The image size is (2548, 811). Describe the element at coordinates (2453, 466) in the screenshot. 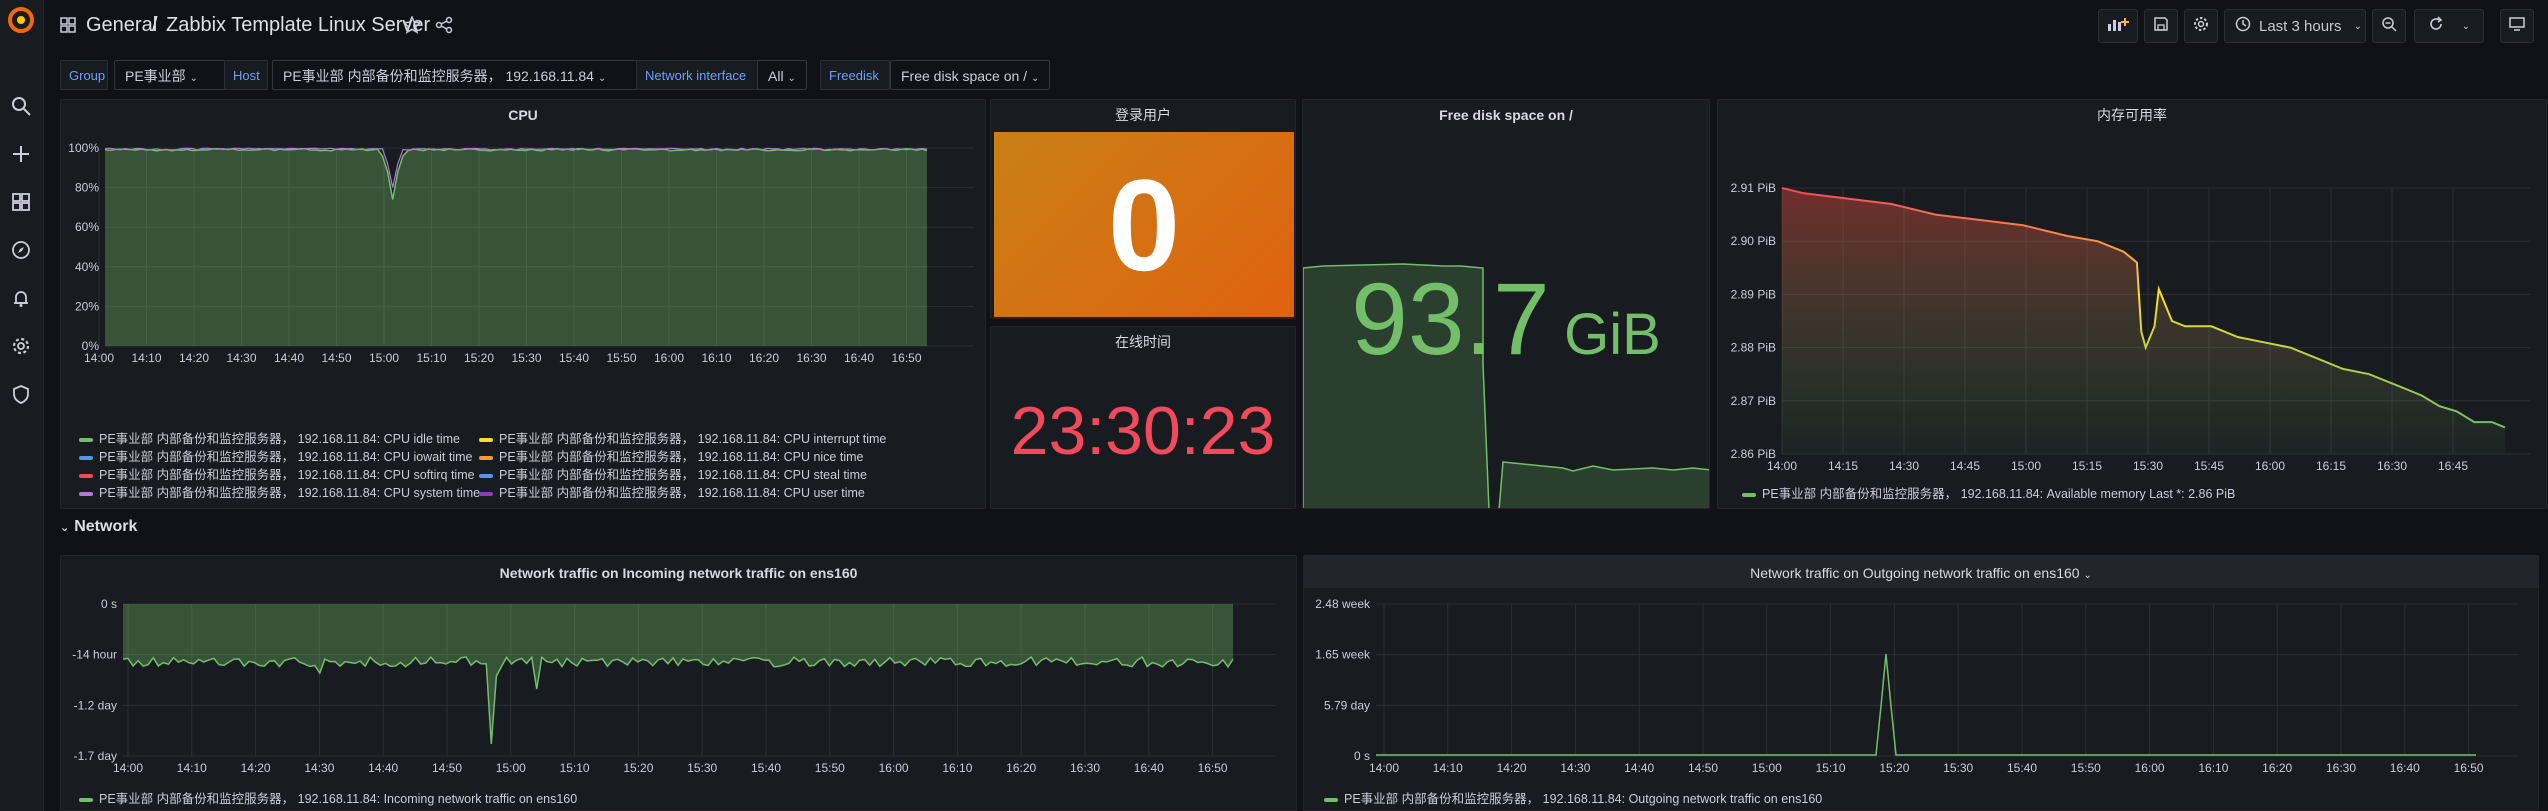

I see `x-tick-label: 16:45` at that location.